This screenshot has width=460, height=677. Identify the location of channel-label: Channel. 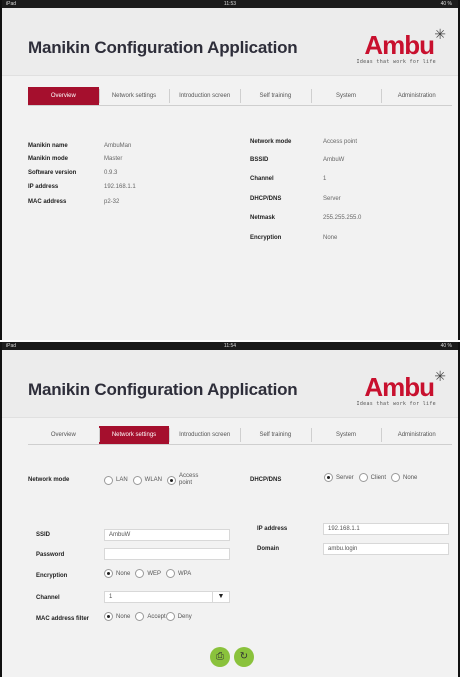
(48, 598).